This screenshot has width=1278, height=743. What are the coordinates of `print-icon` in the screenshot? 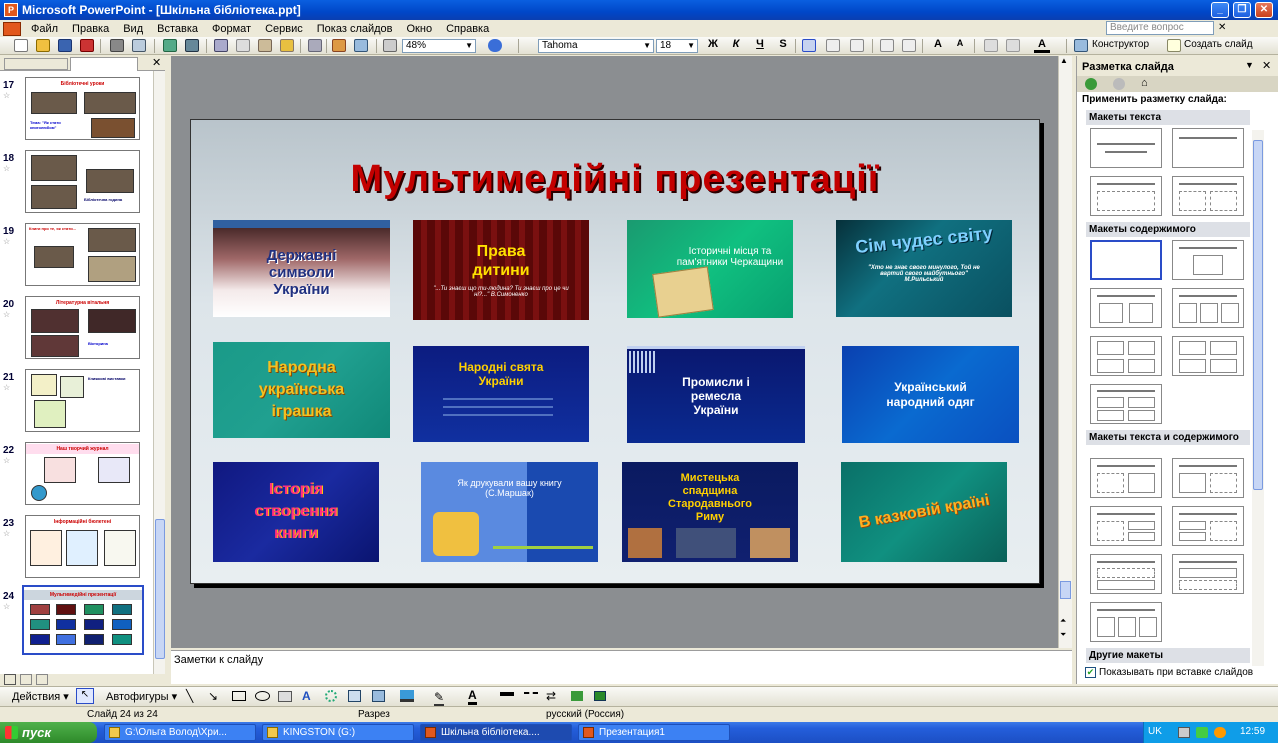 It's located at (117, 45).